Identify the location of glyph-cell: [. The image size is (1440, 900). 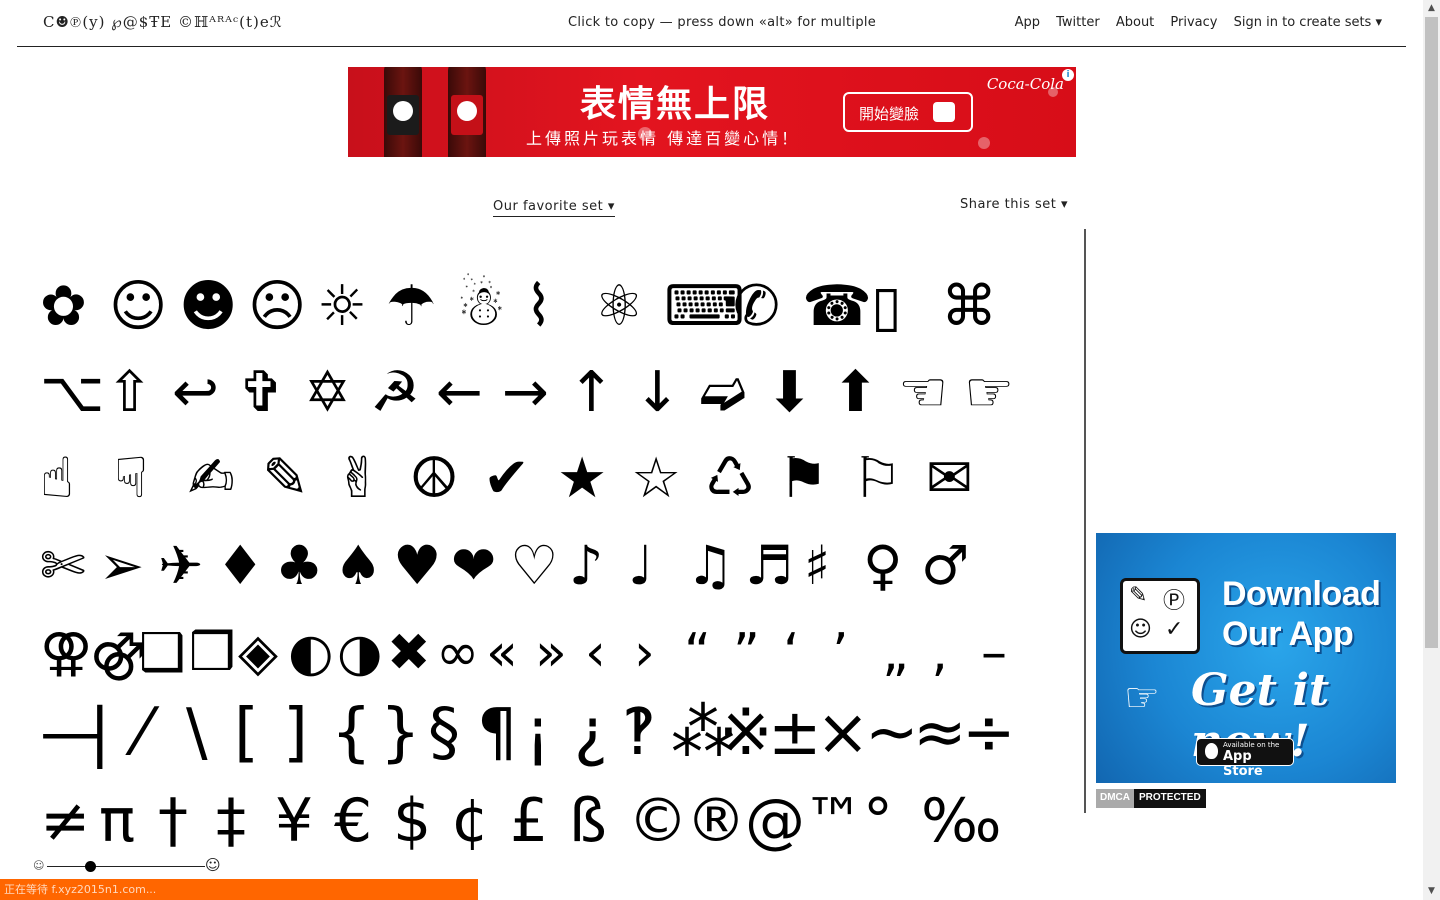
(246, 733).